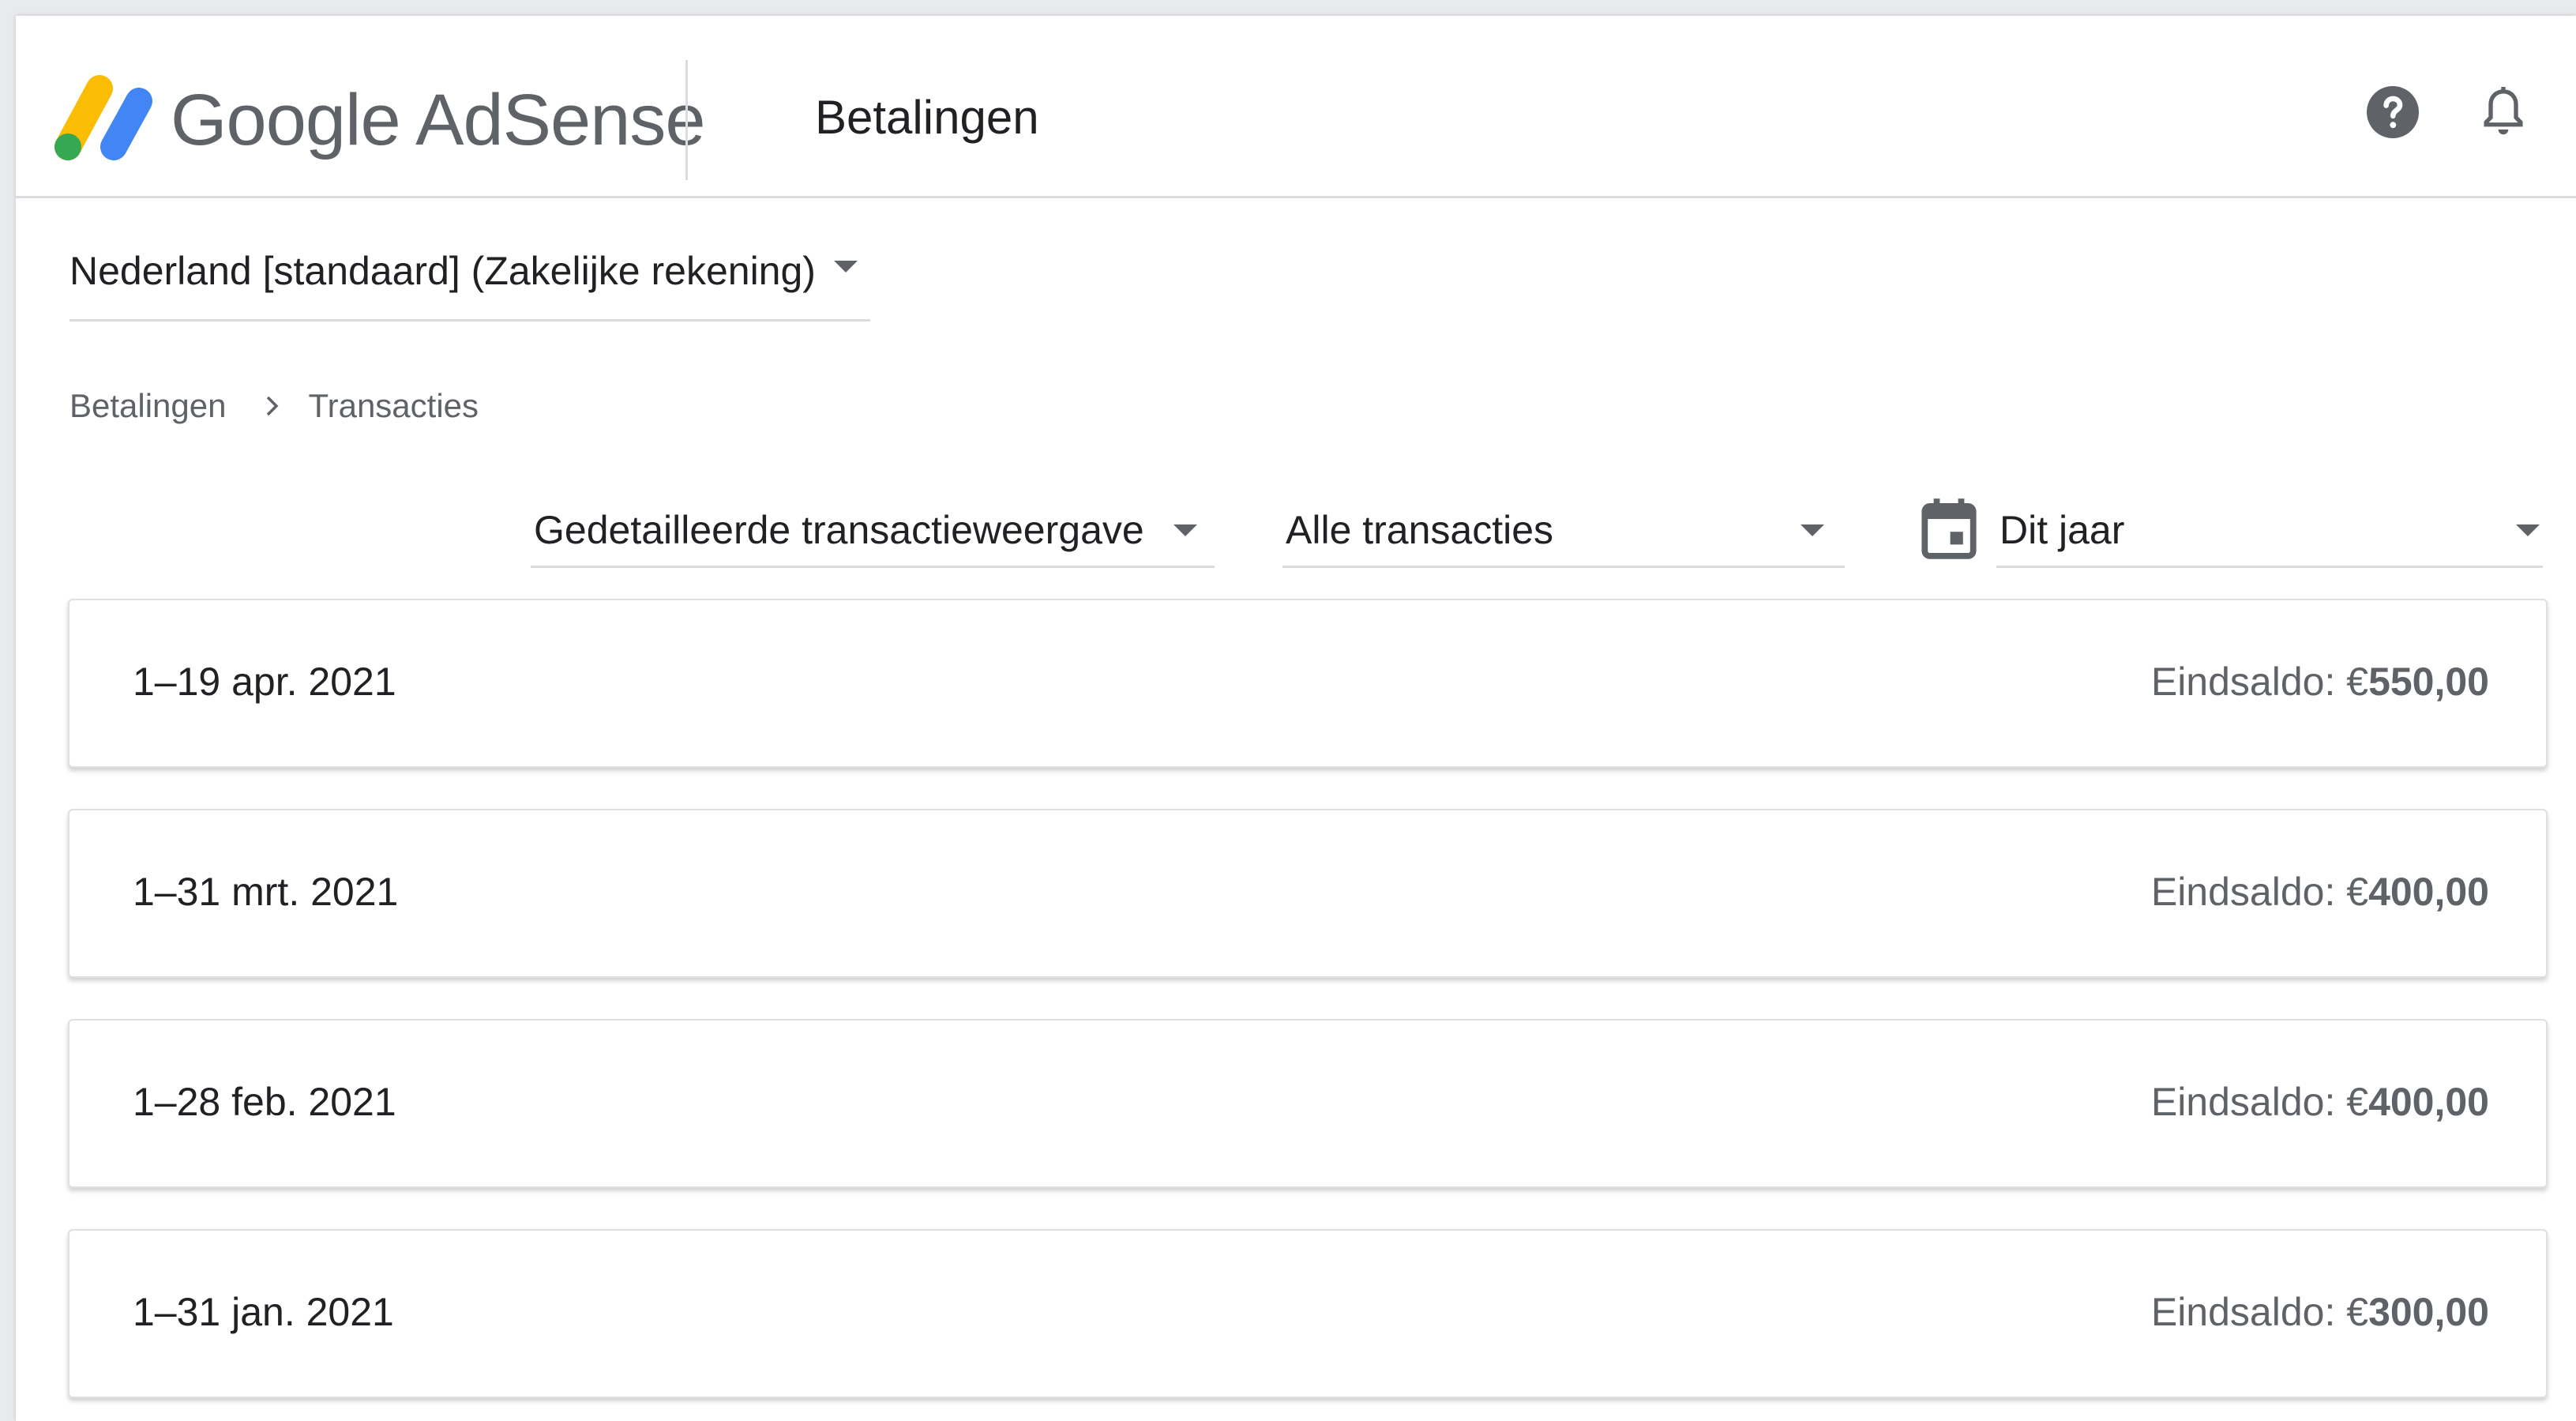 Image resolution: width=2576 pixels, height=1421 pixels. Describe the element at coordinates (264, 1102) in the screenshot. I see `period-range: 1–28 feb. 2021` at that location.